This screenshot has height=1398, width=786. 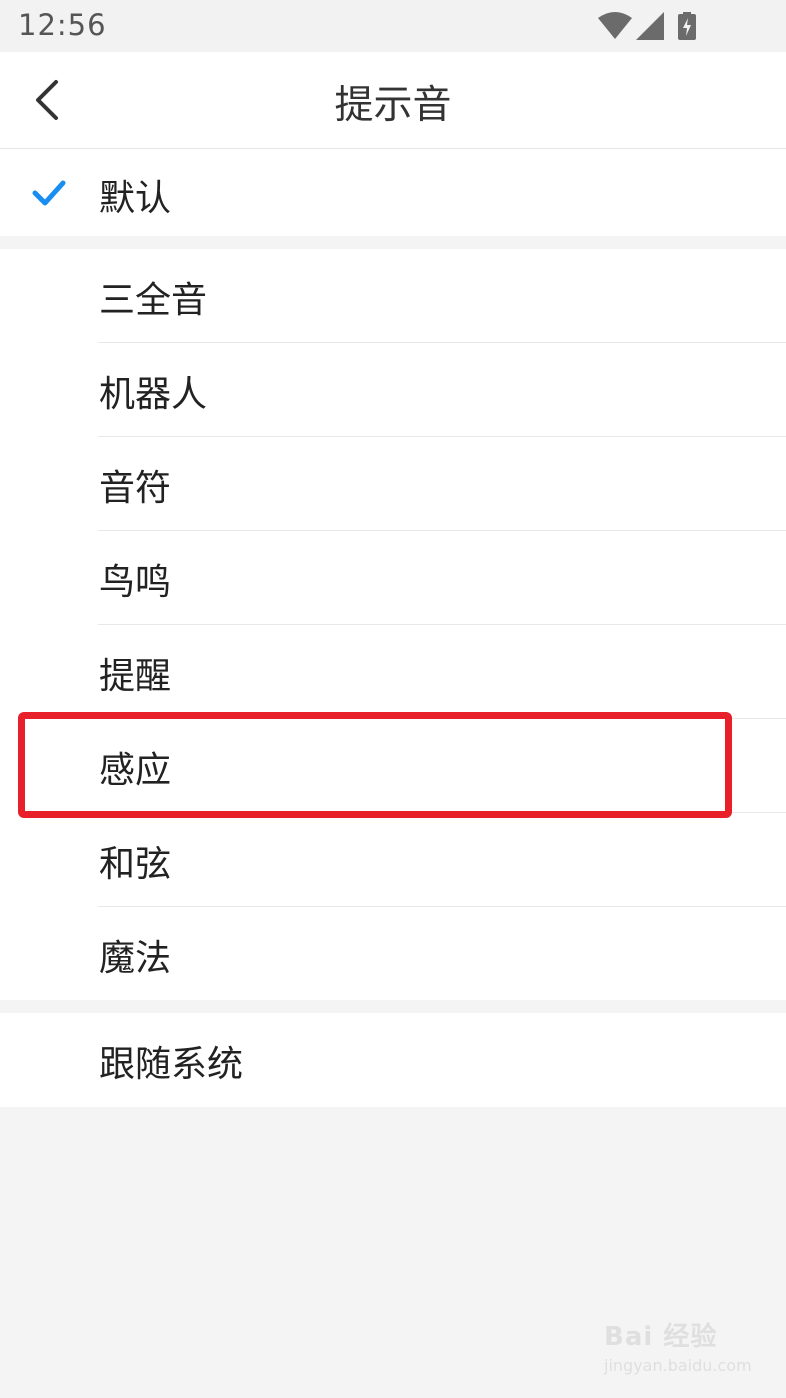 I want to click on sound-option-label: 和弦, so click(x=135, y=864).